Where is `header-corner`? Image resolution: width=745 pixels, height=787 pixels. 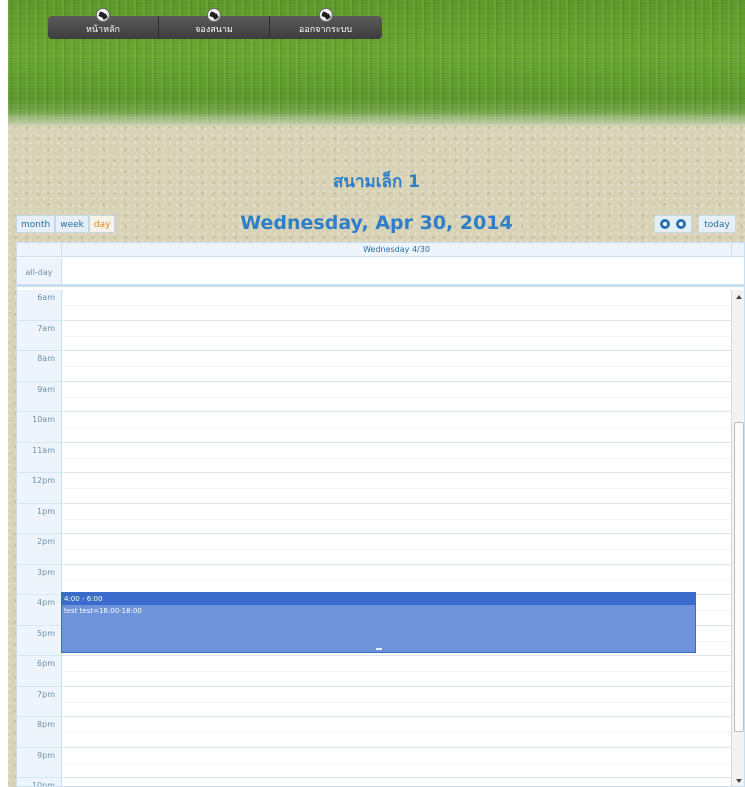 header-corner is located at coordinates (39, 250).